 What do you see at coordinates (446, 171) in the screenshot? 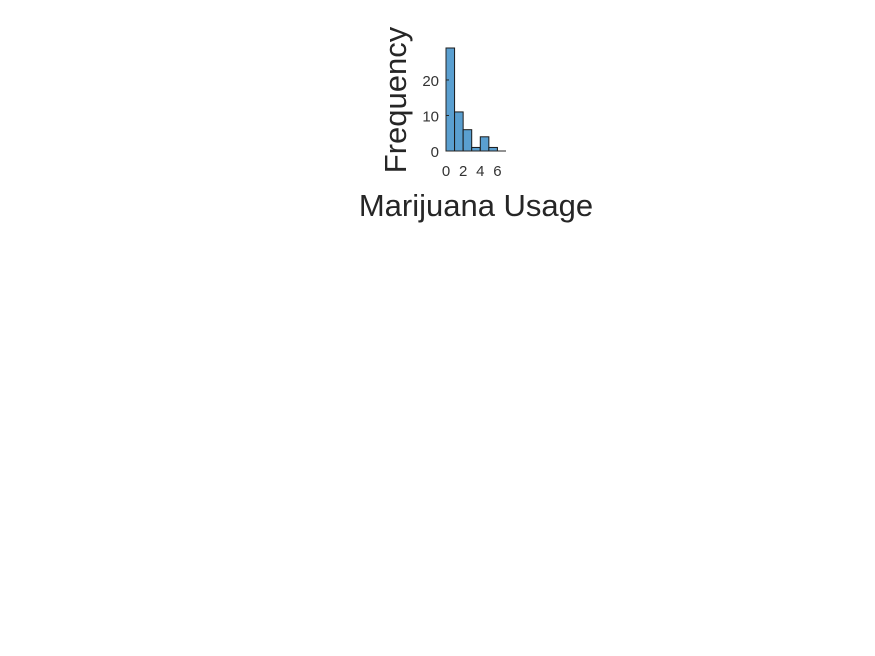
I see `x-tick-label: 0` at bounding box center [446, 171].